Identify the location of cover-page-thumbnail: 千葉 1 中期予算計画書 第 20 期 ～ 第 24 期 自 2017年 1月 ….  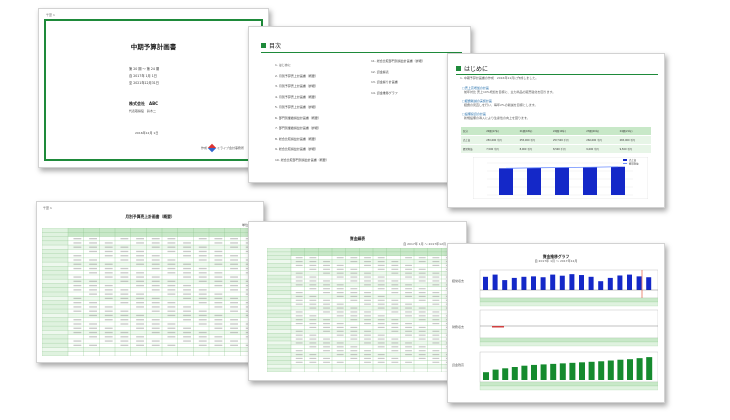
(153, 88).